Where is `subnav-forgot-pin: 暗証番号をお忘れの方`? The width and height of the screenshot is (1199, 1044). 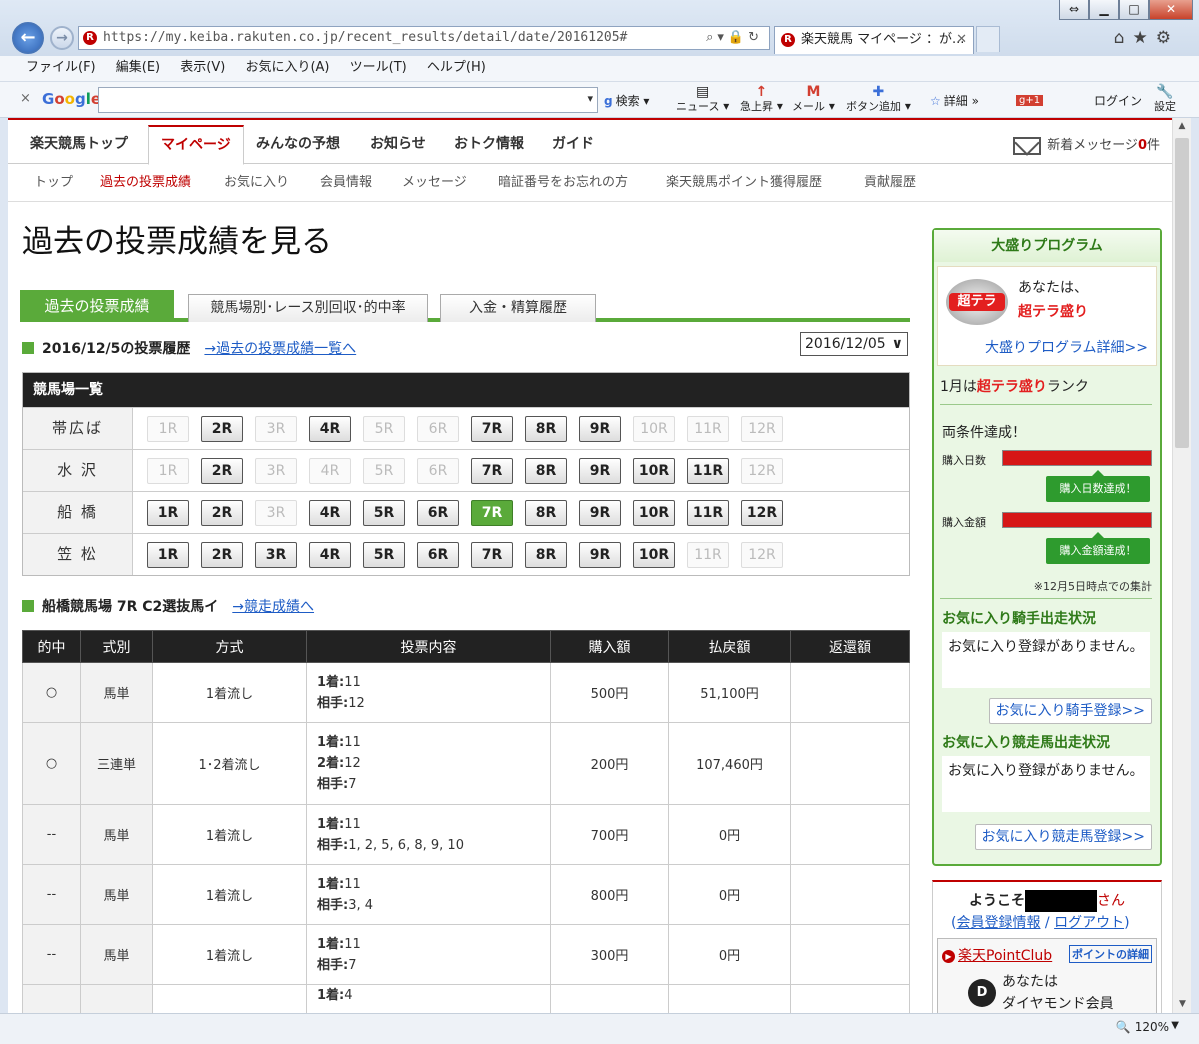 subnav-forgot-pin: 暗証番号をお忘れの方 is located at coordinates (563, 183).